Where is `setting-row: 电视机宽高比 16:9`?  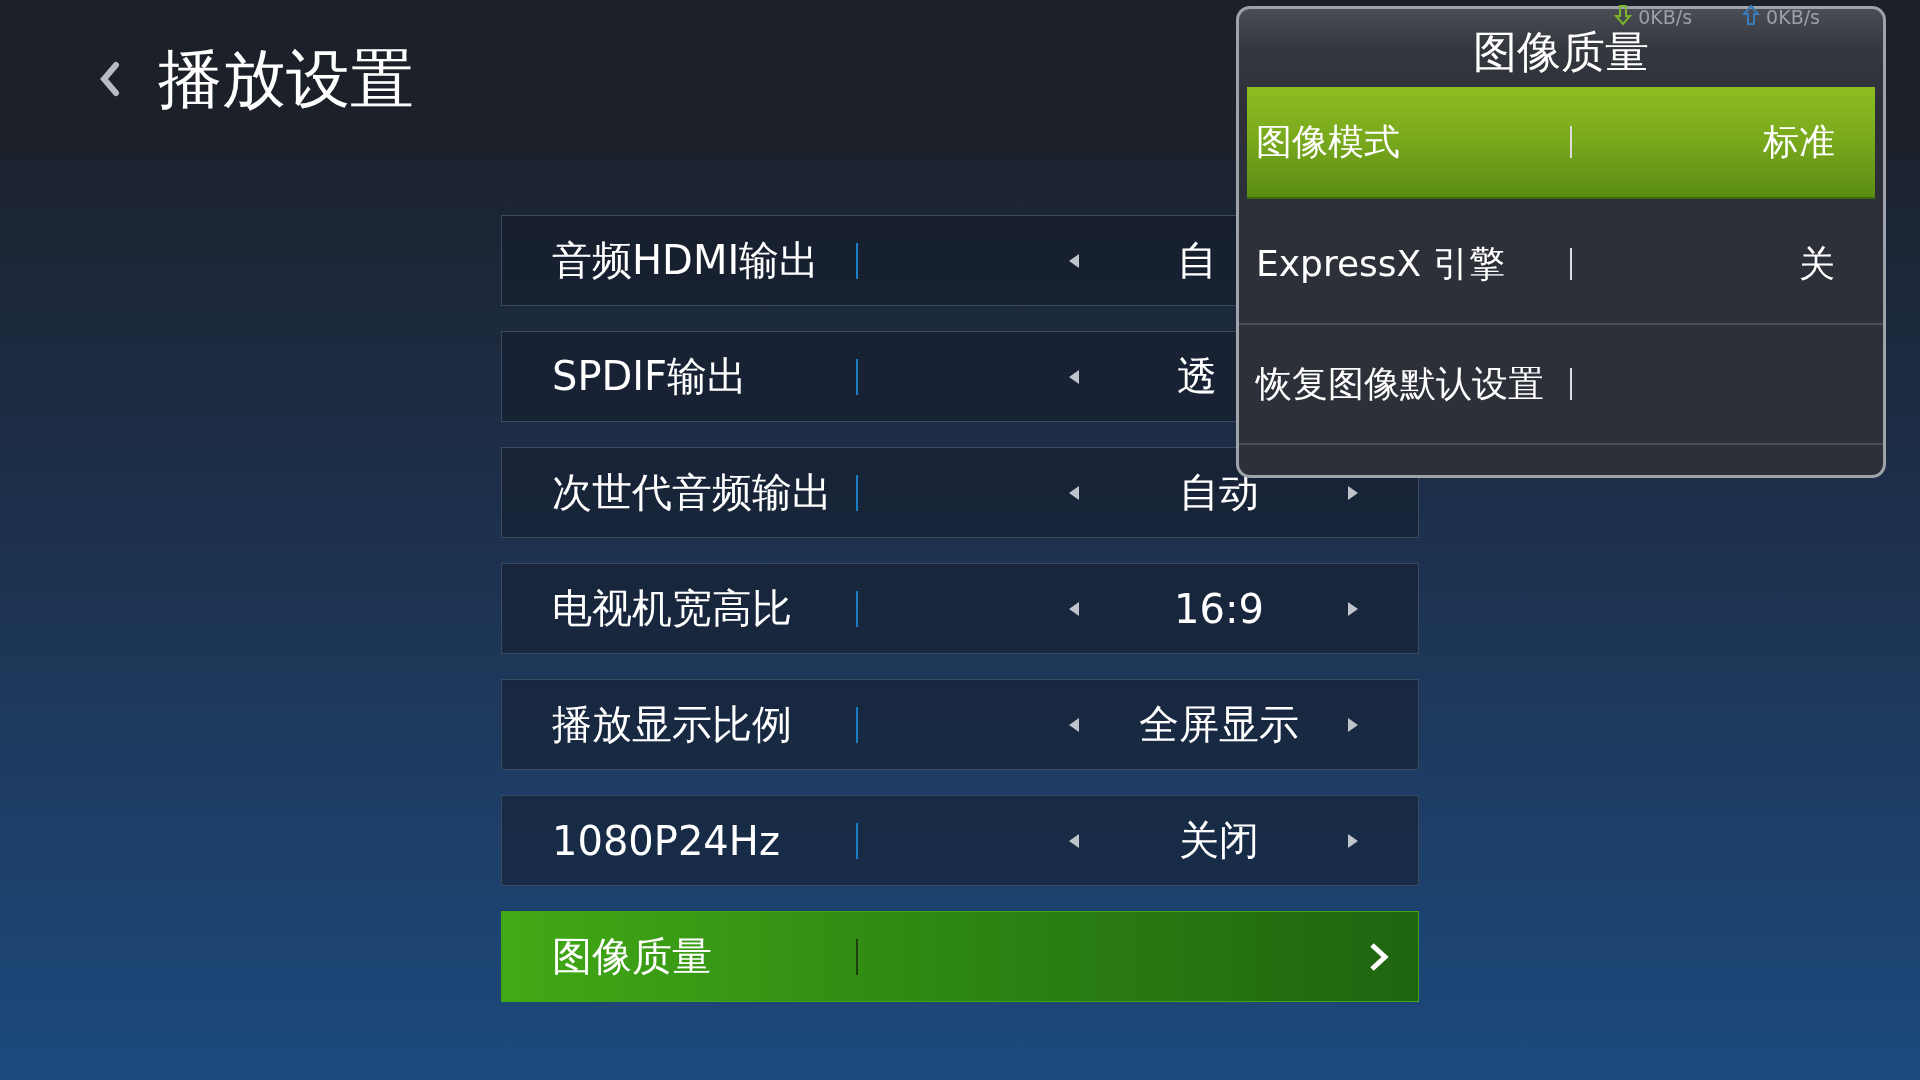
setting-row: 电视机宽高比 16:9 is located at coordinates (960, 608).